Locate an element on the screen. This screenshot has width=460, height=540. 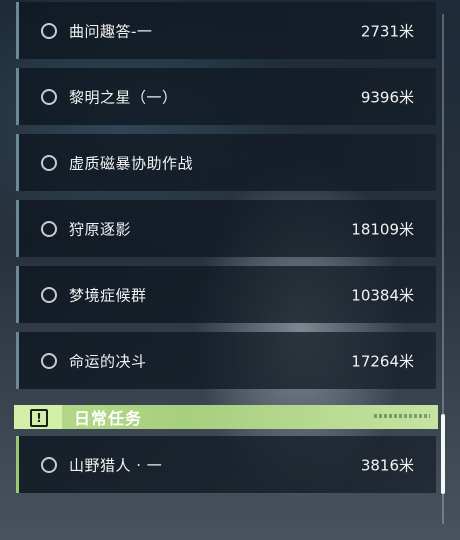
quest-distance: 10384米 is located at coordinates (382, 295).